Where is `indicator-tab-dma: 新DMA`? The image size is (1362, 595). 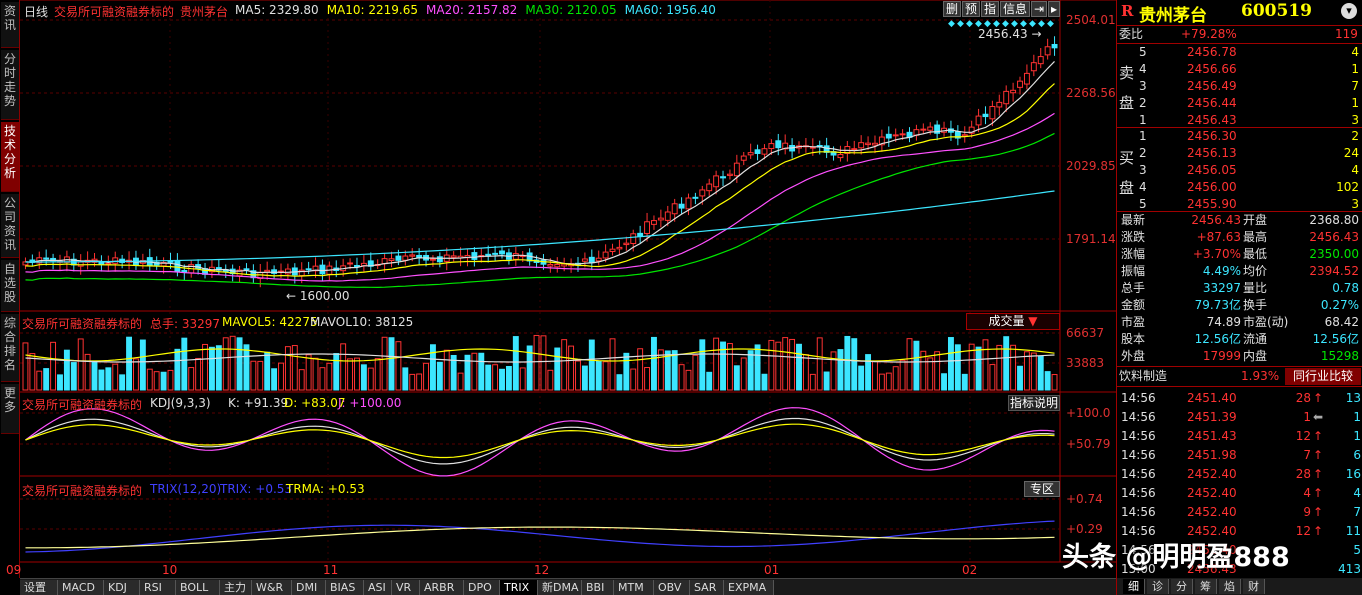 indicator-tab-dma: 新DMA is located at coordinates (560, 587).